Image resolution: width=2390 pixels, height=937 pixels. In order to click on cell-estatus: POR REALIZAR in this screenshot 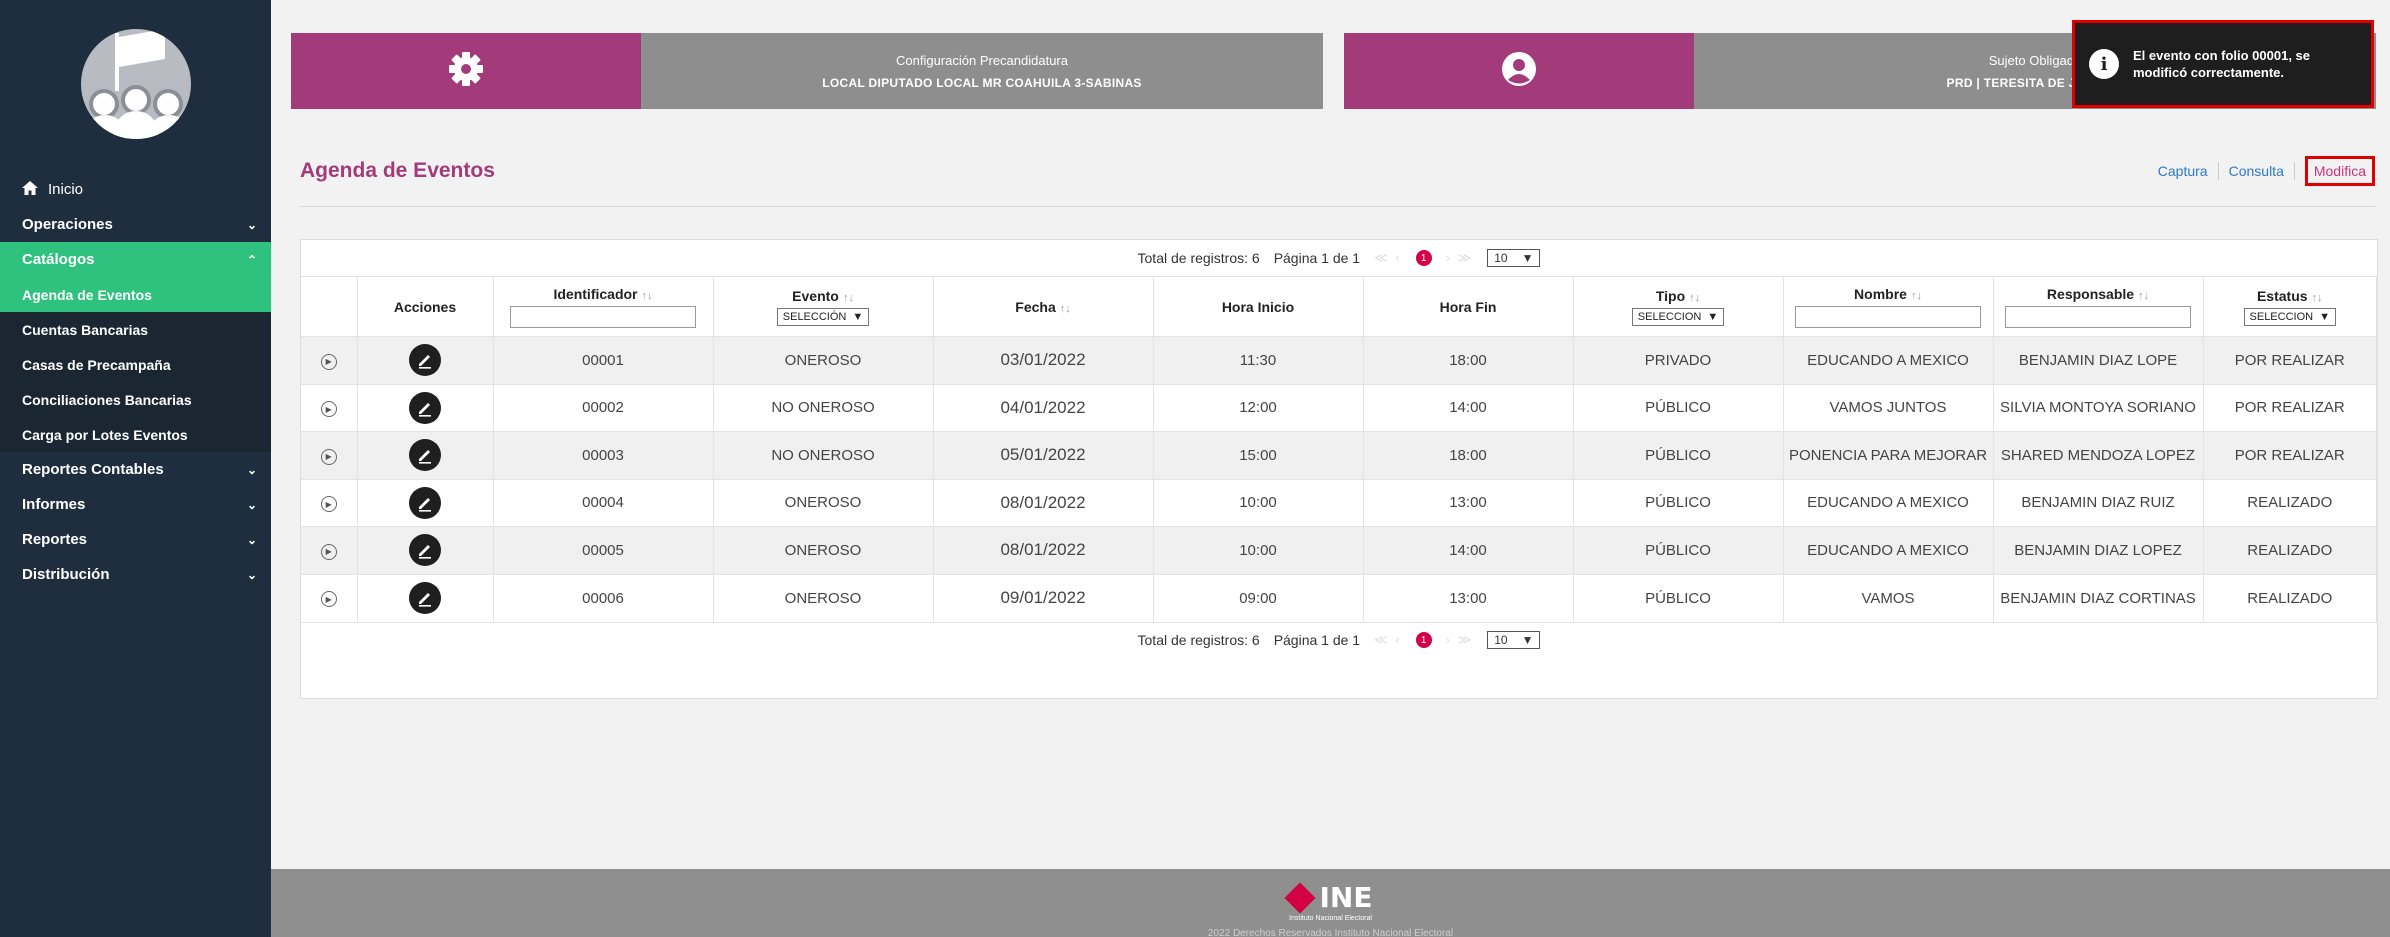, I will do `click(2290, 360)`.